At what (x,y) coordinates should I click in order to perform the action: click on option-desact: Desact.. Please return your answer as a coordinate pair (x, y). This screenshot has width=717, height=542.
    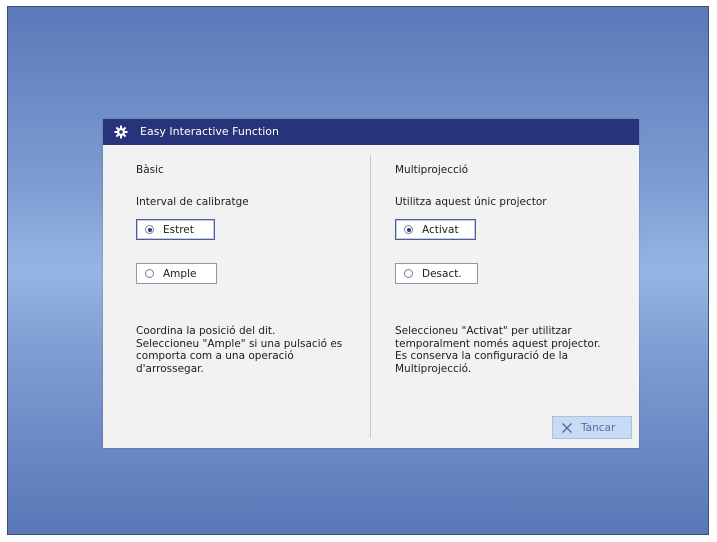
    Looking at the image, I should click on (436, 273).